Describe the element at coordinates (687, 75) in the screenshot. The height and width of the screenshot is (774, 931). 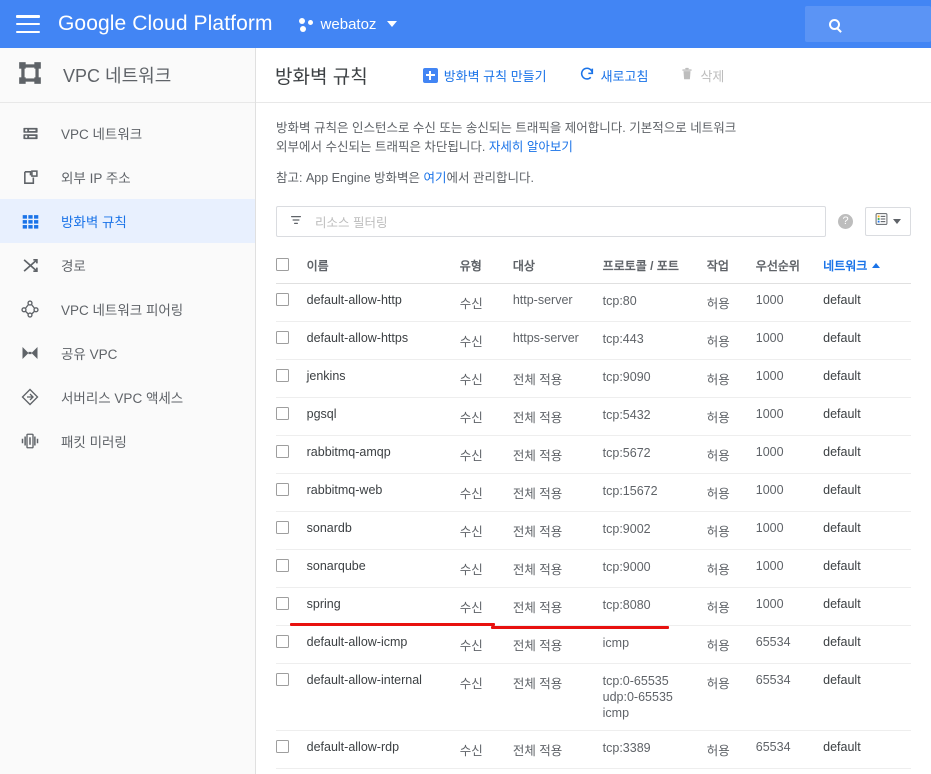
I see `trash-icon` at that location.